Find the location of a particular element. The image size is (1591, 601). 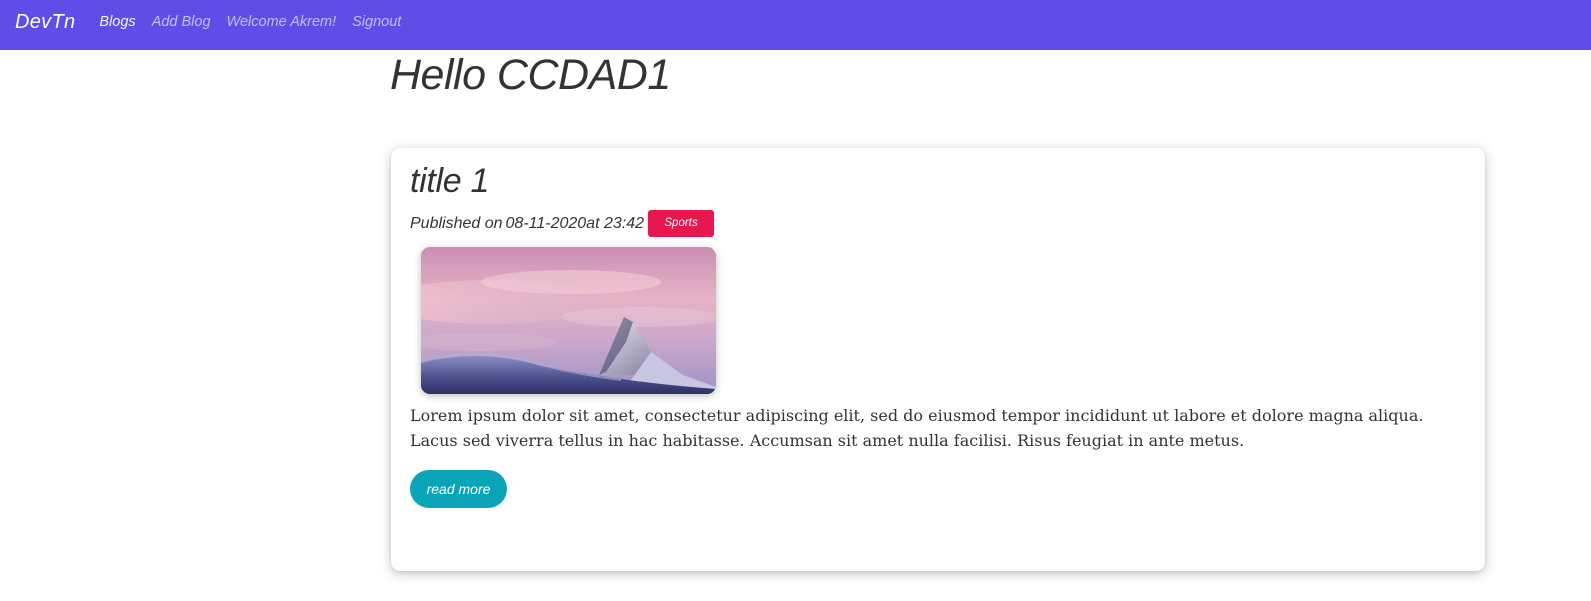

post-meta: Published on 08-11-2020 at 23:42 Sports is located at coordinates (562, 223).